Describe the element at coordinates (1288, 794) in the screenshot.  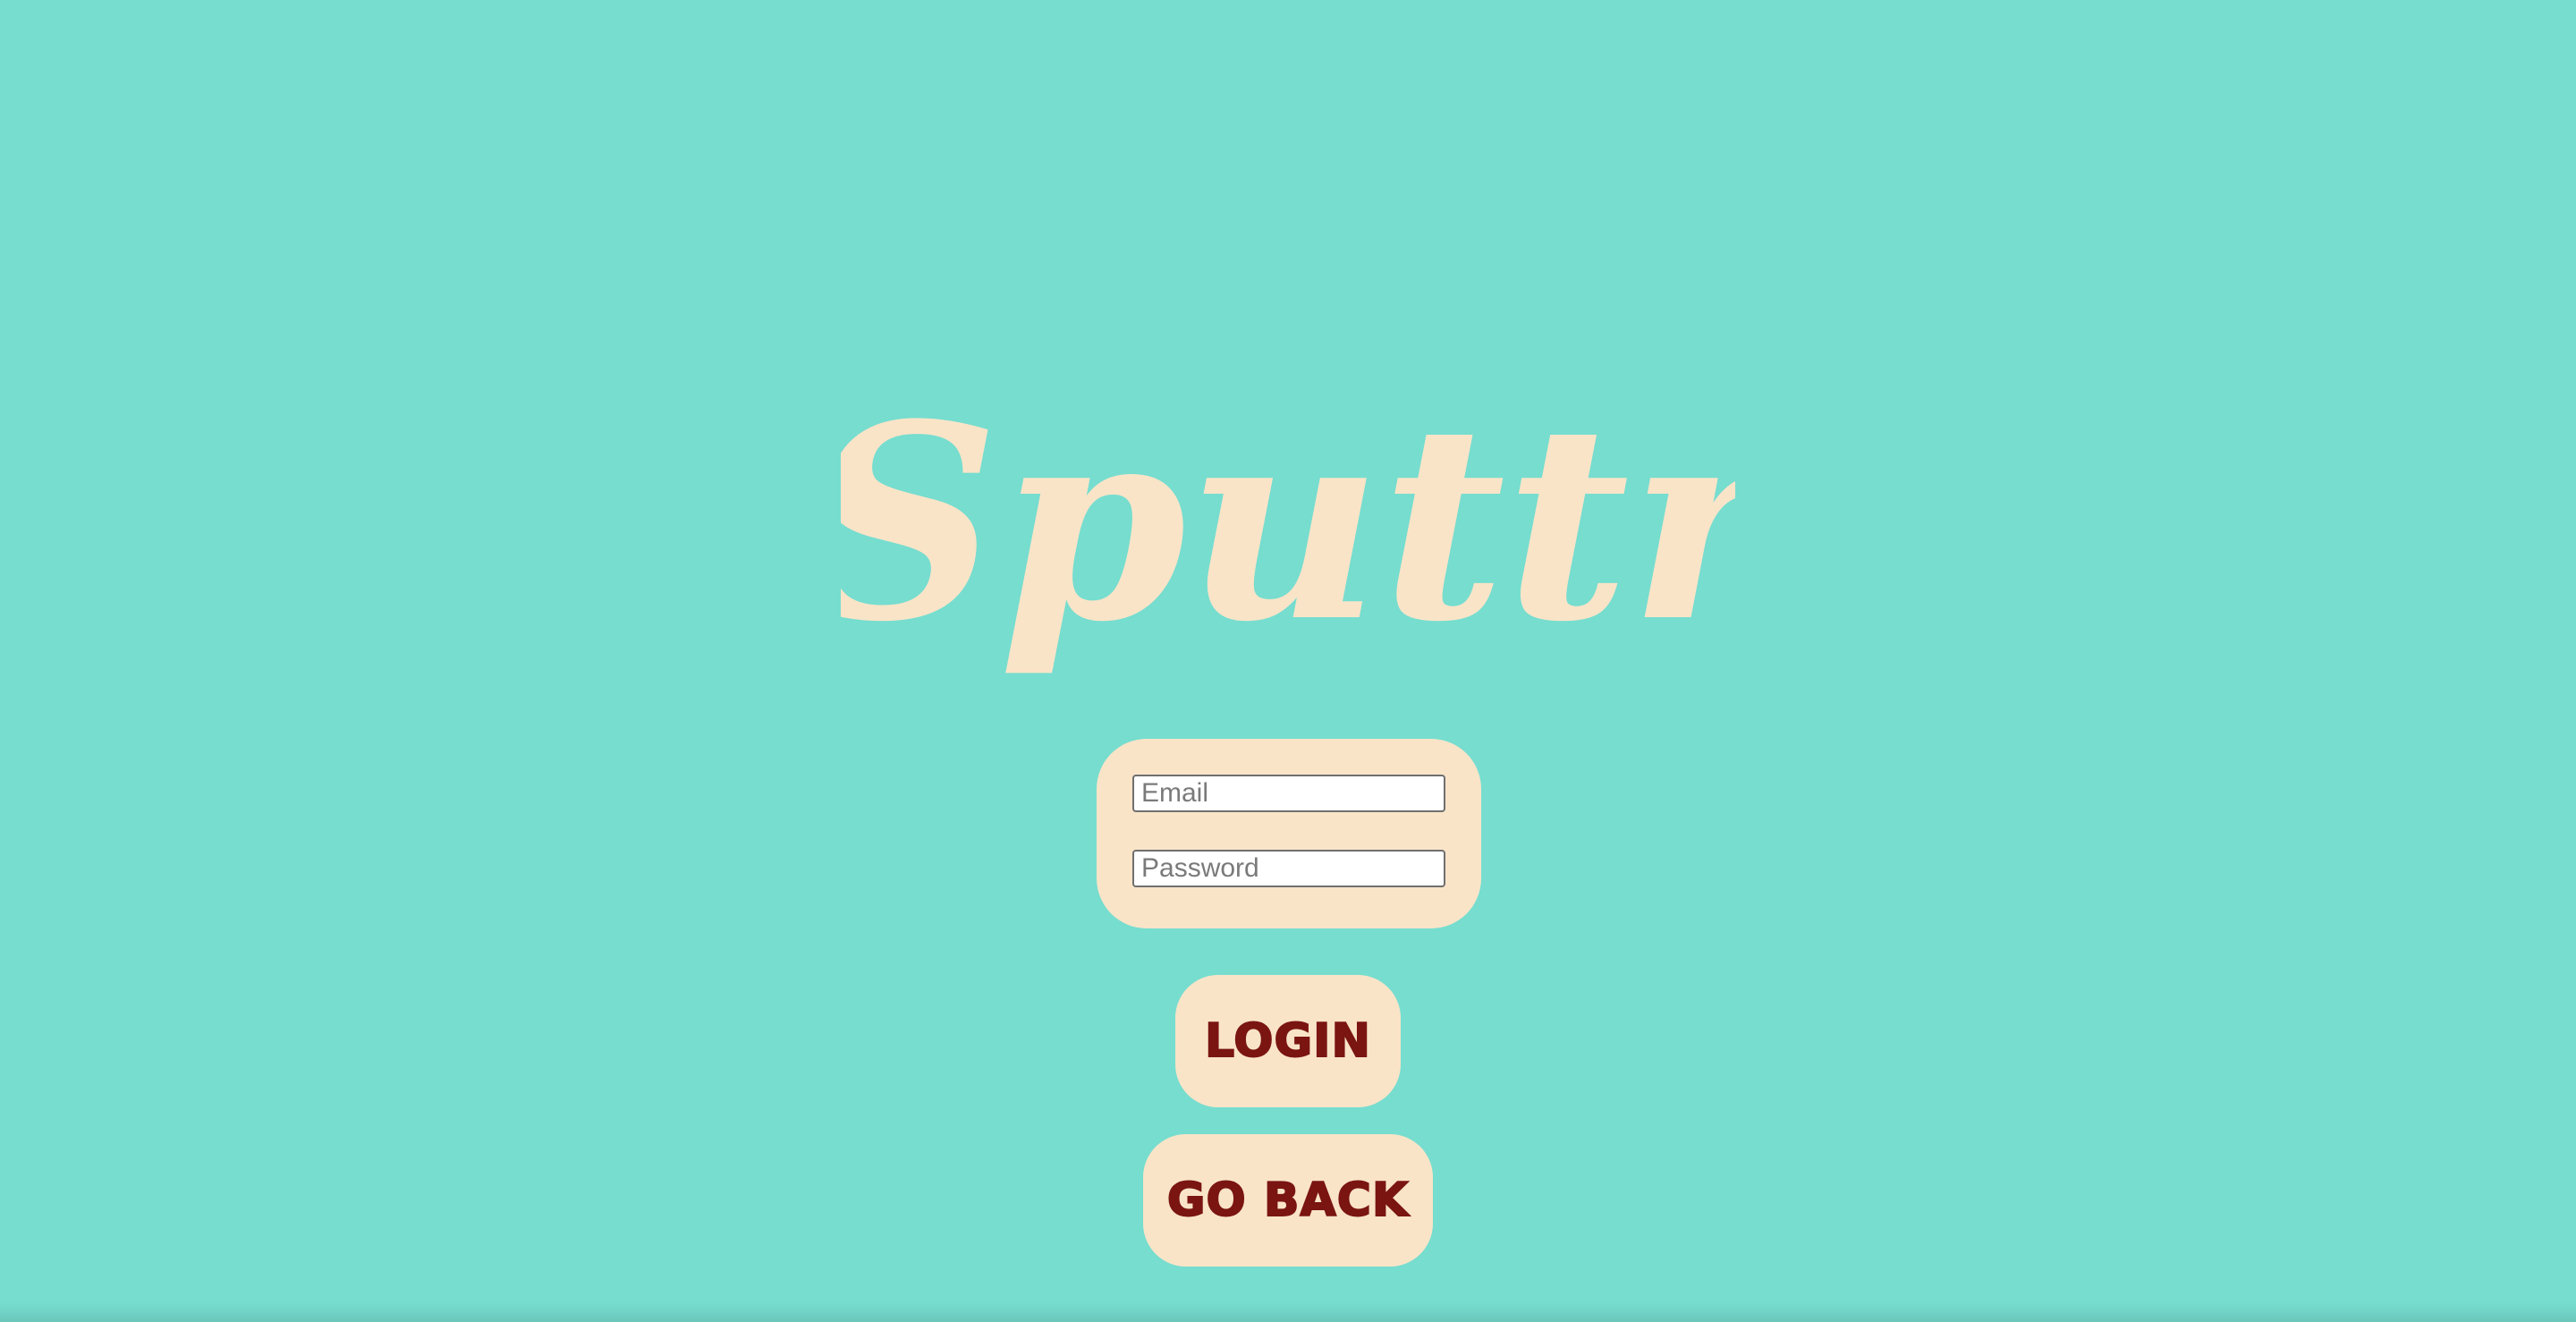
I see `email-input` at that location.